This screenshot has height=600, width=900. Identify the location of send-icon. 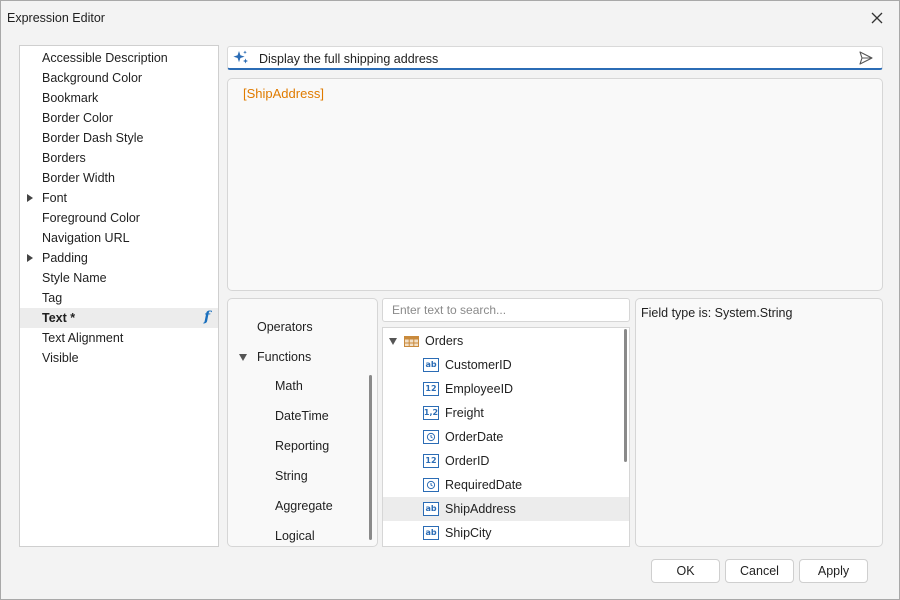
(866, 59).